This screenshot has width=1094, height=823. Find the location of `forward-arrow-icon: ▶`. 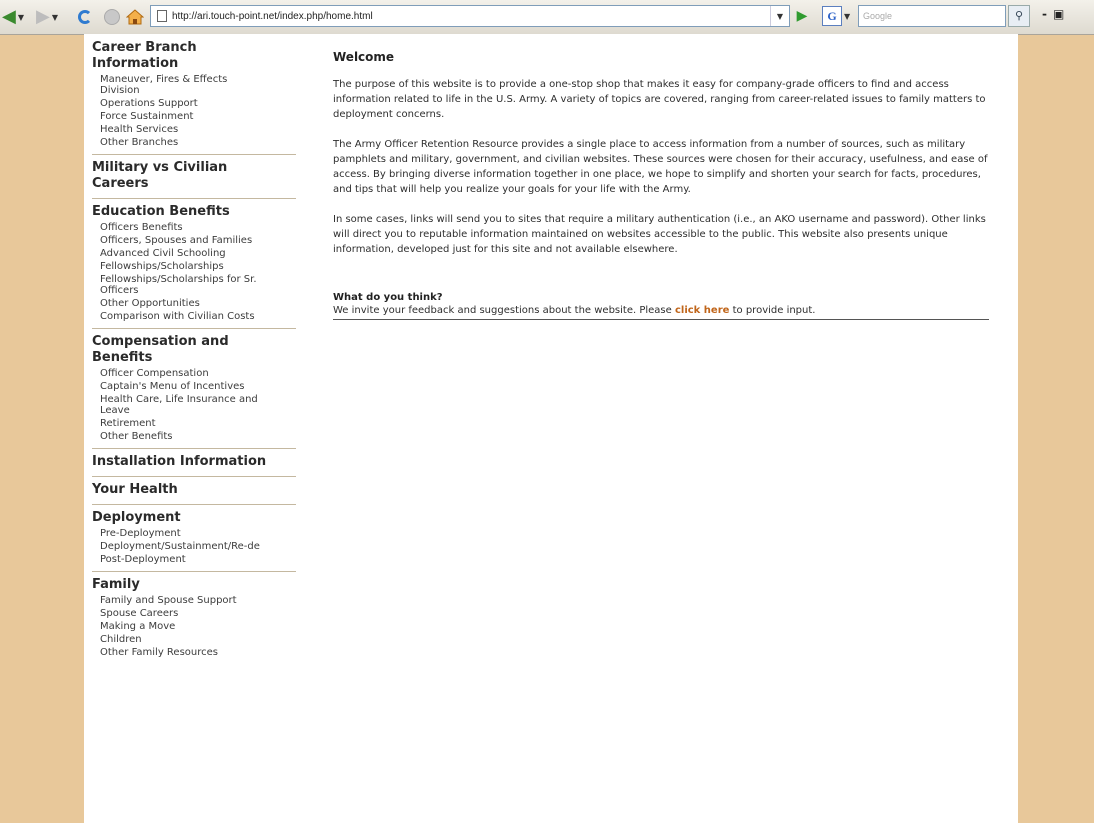

forward-arrow-icon: ▶ is located at coordinates (43, 16).